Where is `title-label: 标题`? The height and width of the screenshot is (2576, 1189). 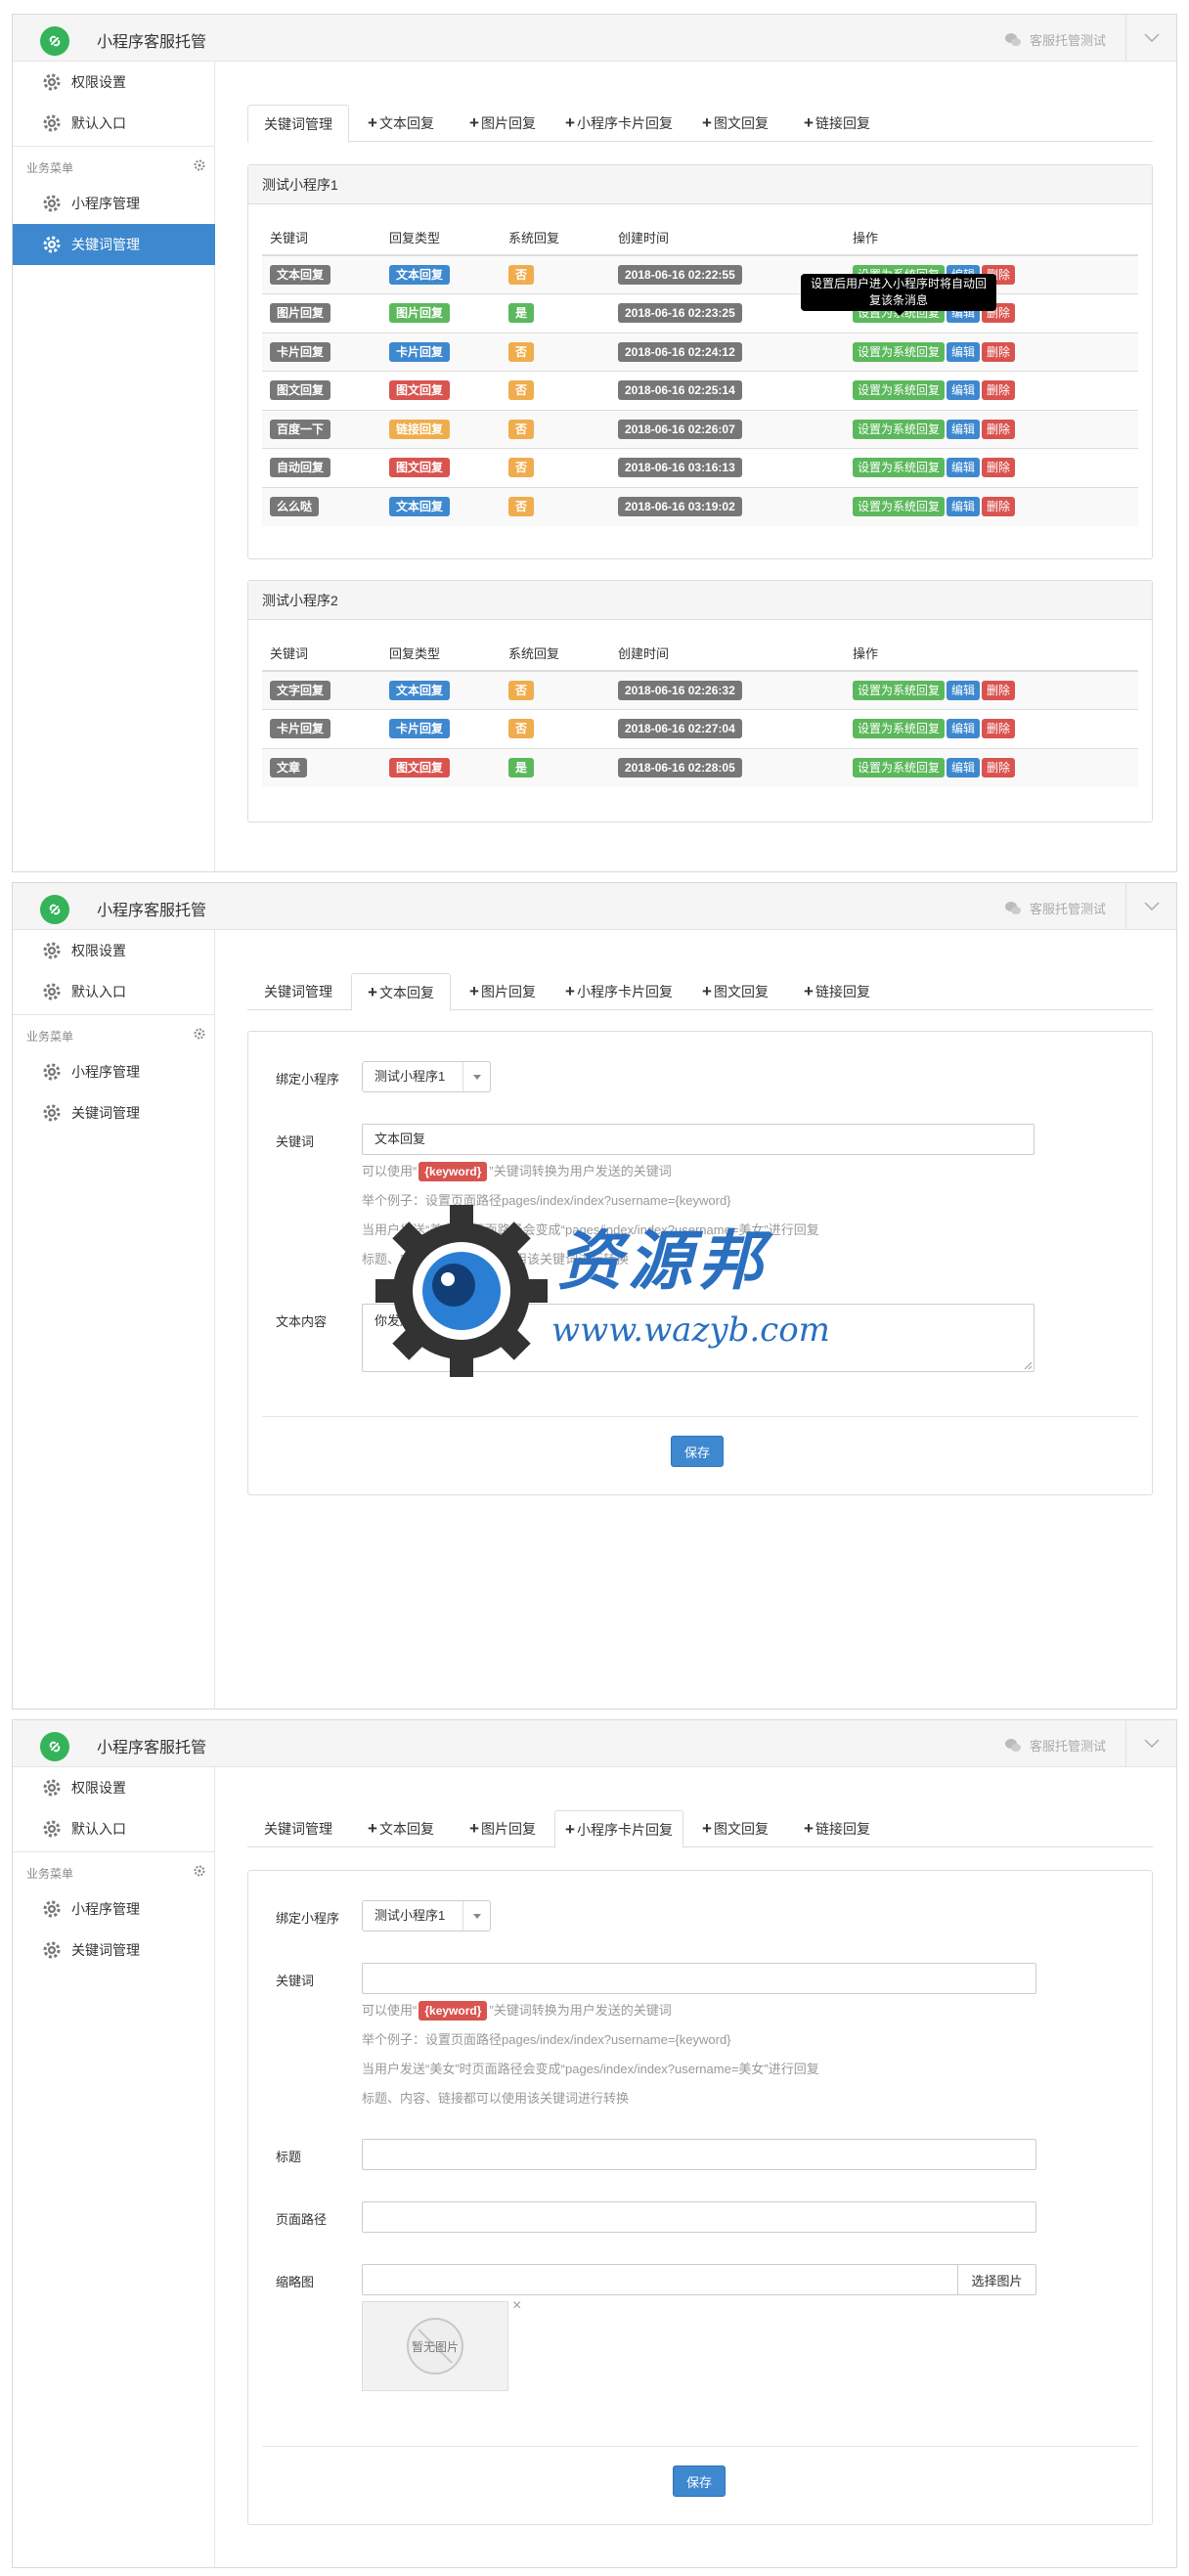
title-label: 标题 is located at coordinates (289, 2157).